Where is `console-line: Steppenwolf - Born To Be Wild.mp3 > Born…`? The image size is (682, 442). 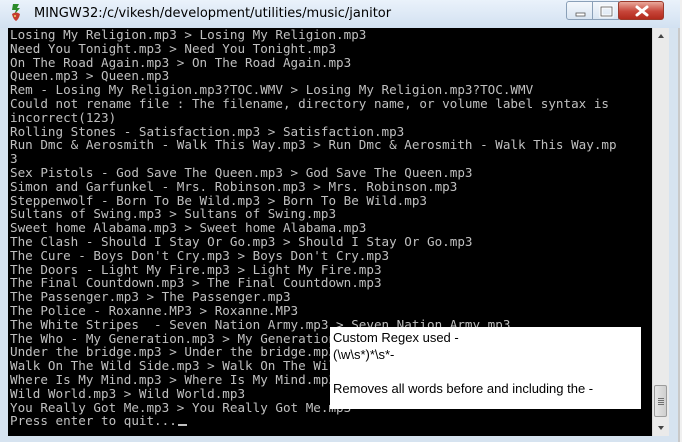
console-line: Steppenwolf - Born To Be Wild.mp3 > Born… is located at coordinates (219, 200).